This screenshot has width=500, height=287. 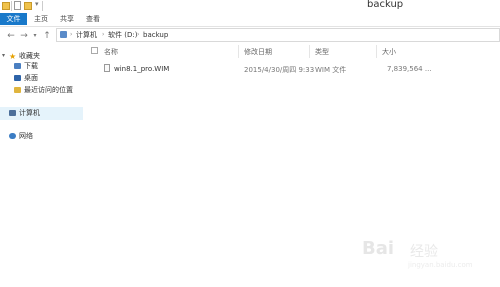 What do you see at coordinates (385, 5) in the screenshot?
I see `window-title: backup` at bounding box center [385, 5].